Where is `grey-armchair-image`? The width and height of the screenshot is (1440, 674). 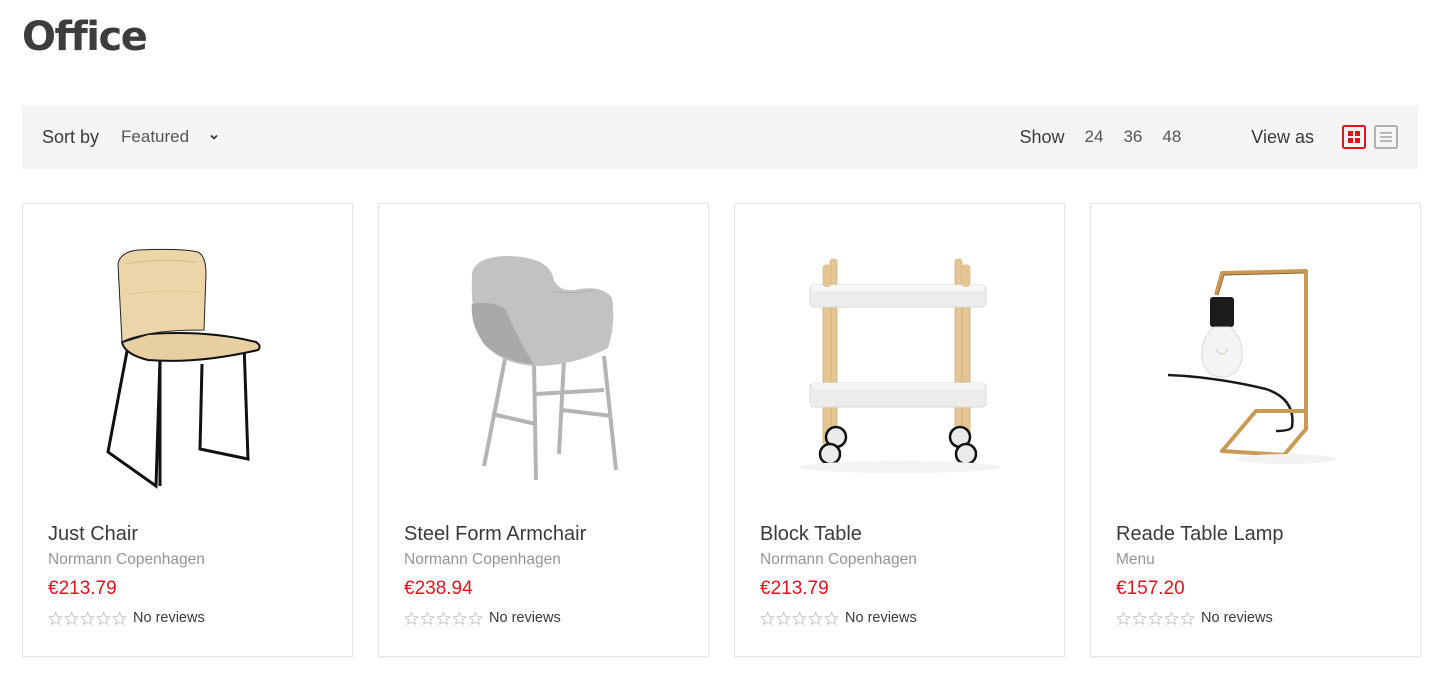 grey-armchair-image is located at coordinates (544, 368).